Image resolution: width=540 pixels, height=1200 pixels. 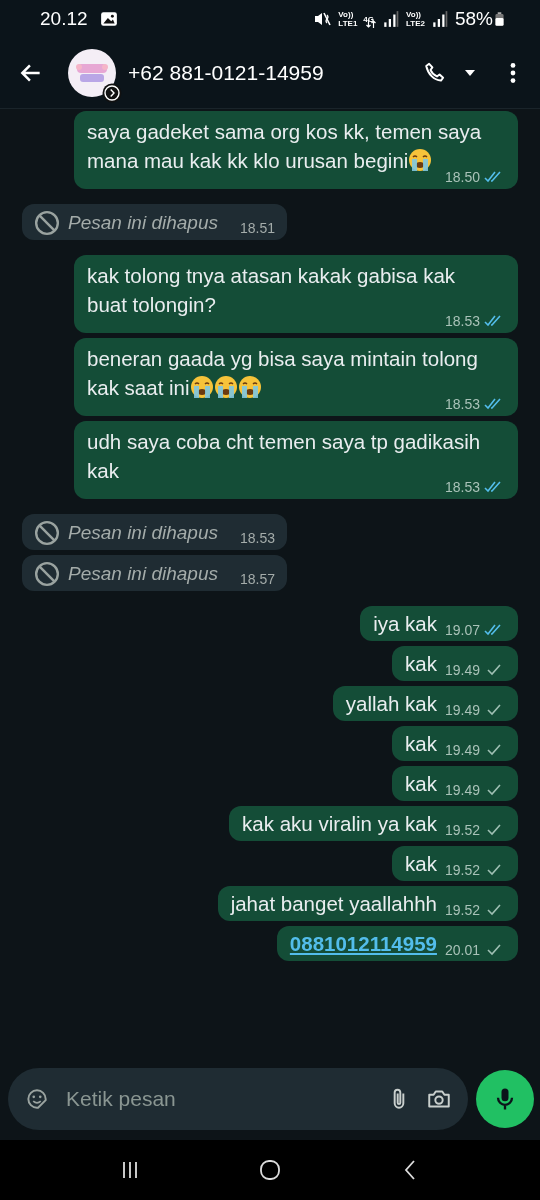 I want to click on deleted-message: Pesan ini dihapus 18.51, so click(x=155, y=222).